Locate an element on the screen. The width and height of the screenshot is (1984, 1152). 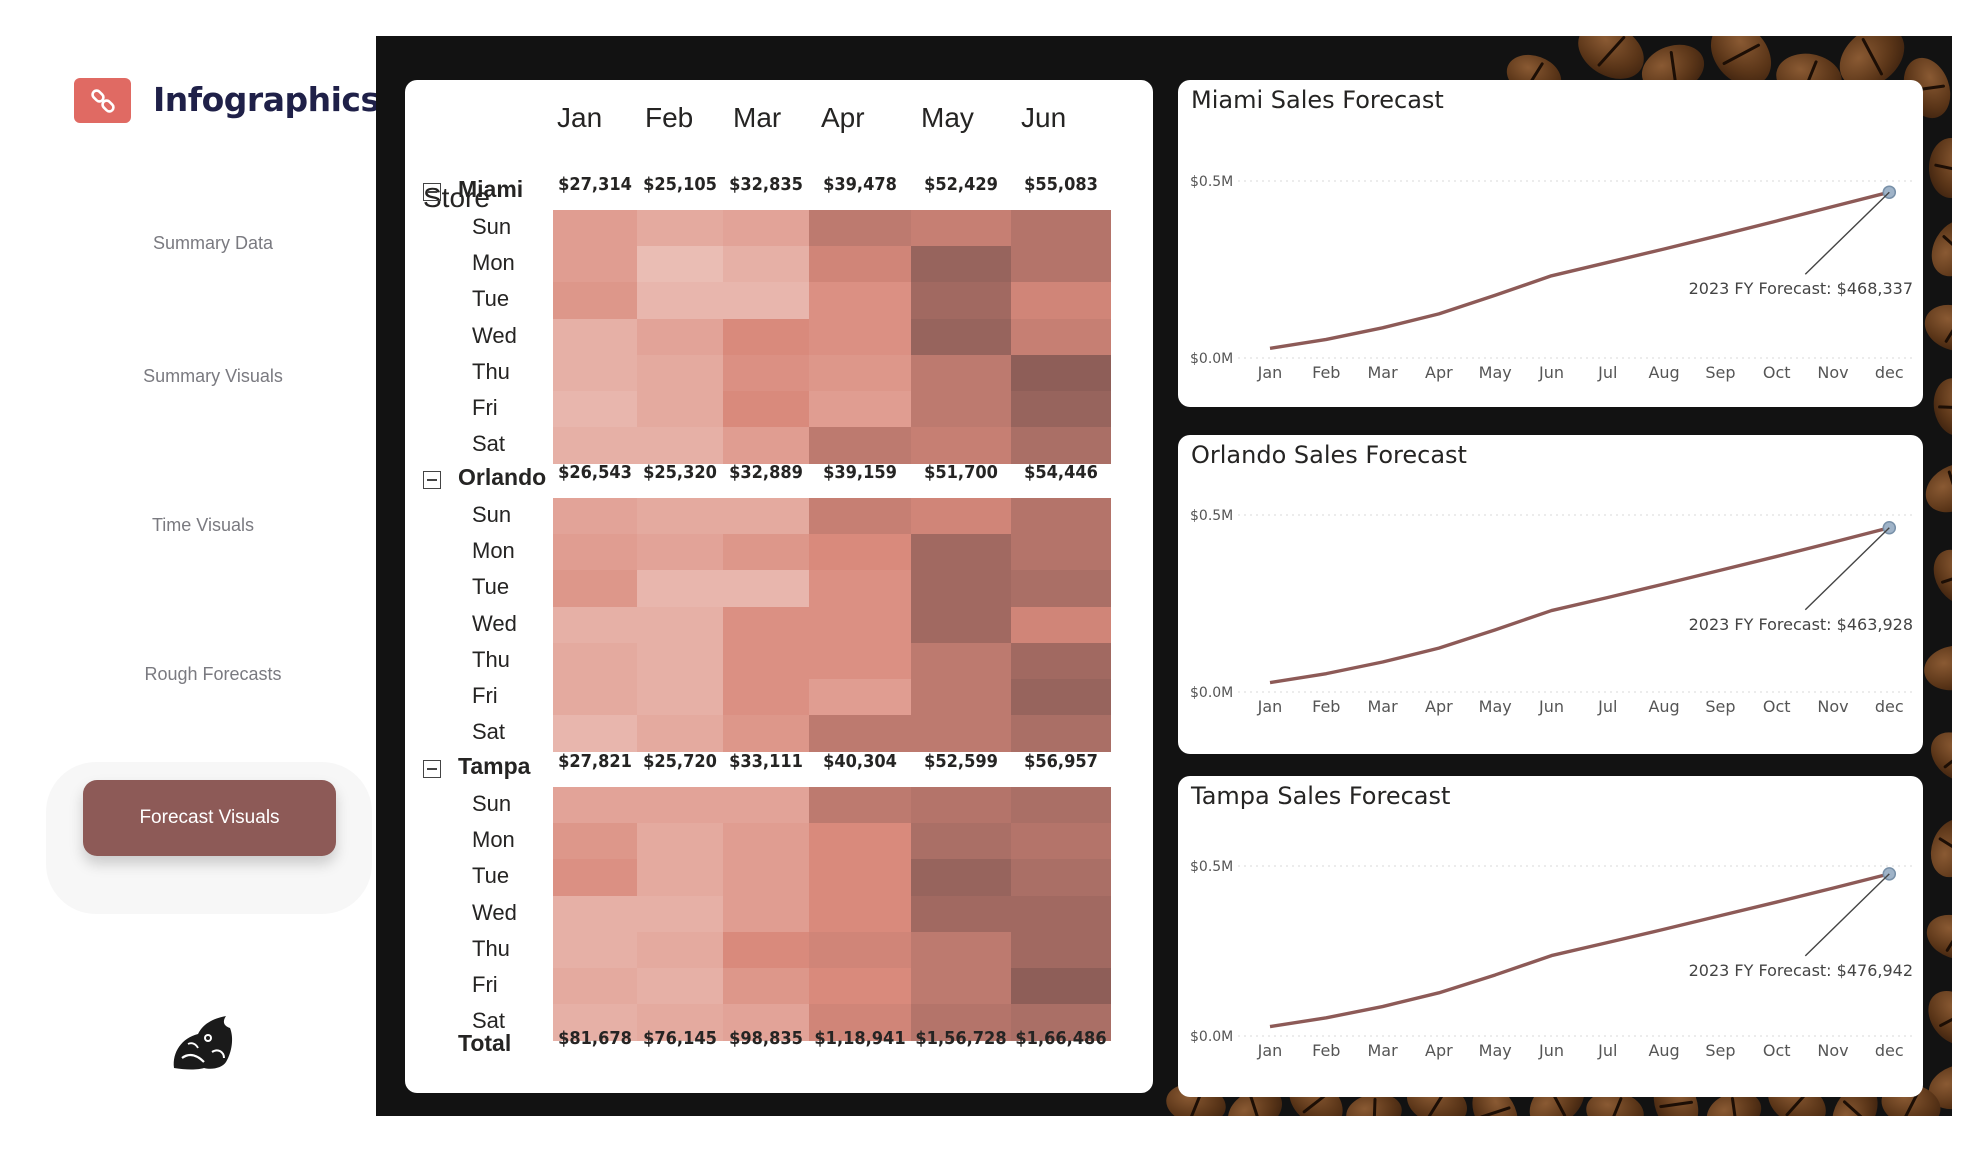
nav-rough-forecasts: Rough Forecasts is located at coordinates (213, 674).